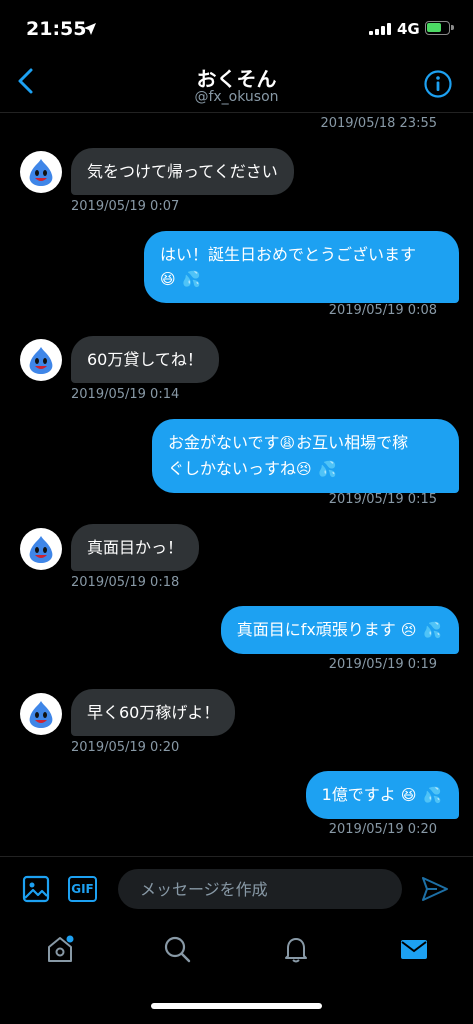 This screenshot has width=473, height=1024. I want to click on network-type: 4G, so click(408, 29).